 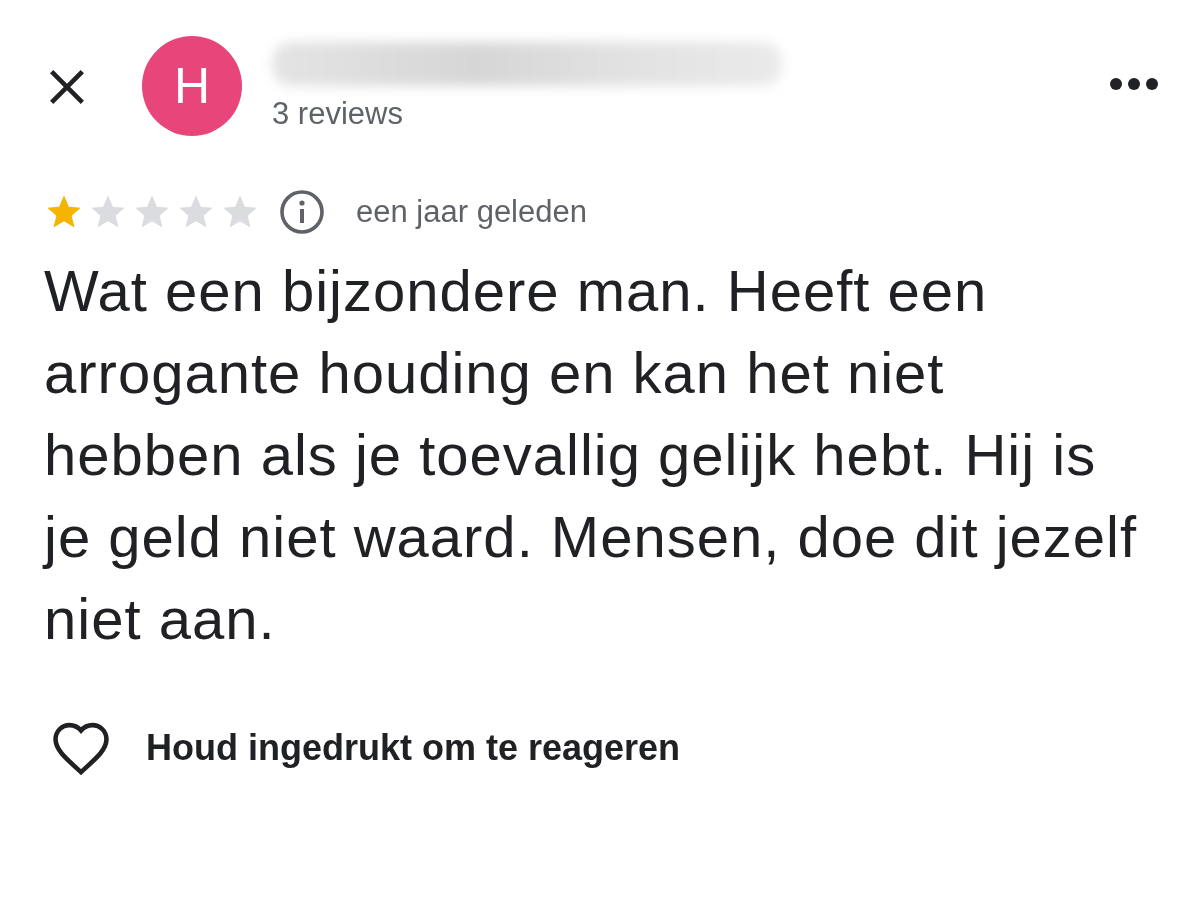 I want to click on review-date: een jaar geleden, so click(x=471, y=212).